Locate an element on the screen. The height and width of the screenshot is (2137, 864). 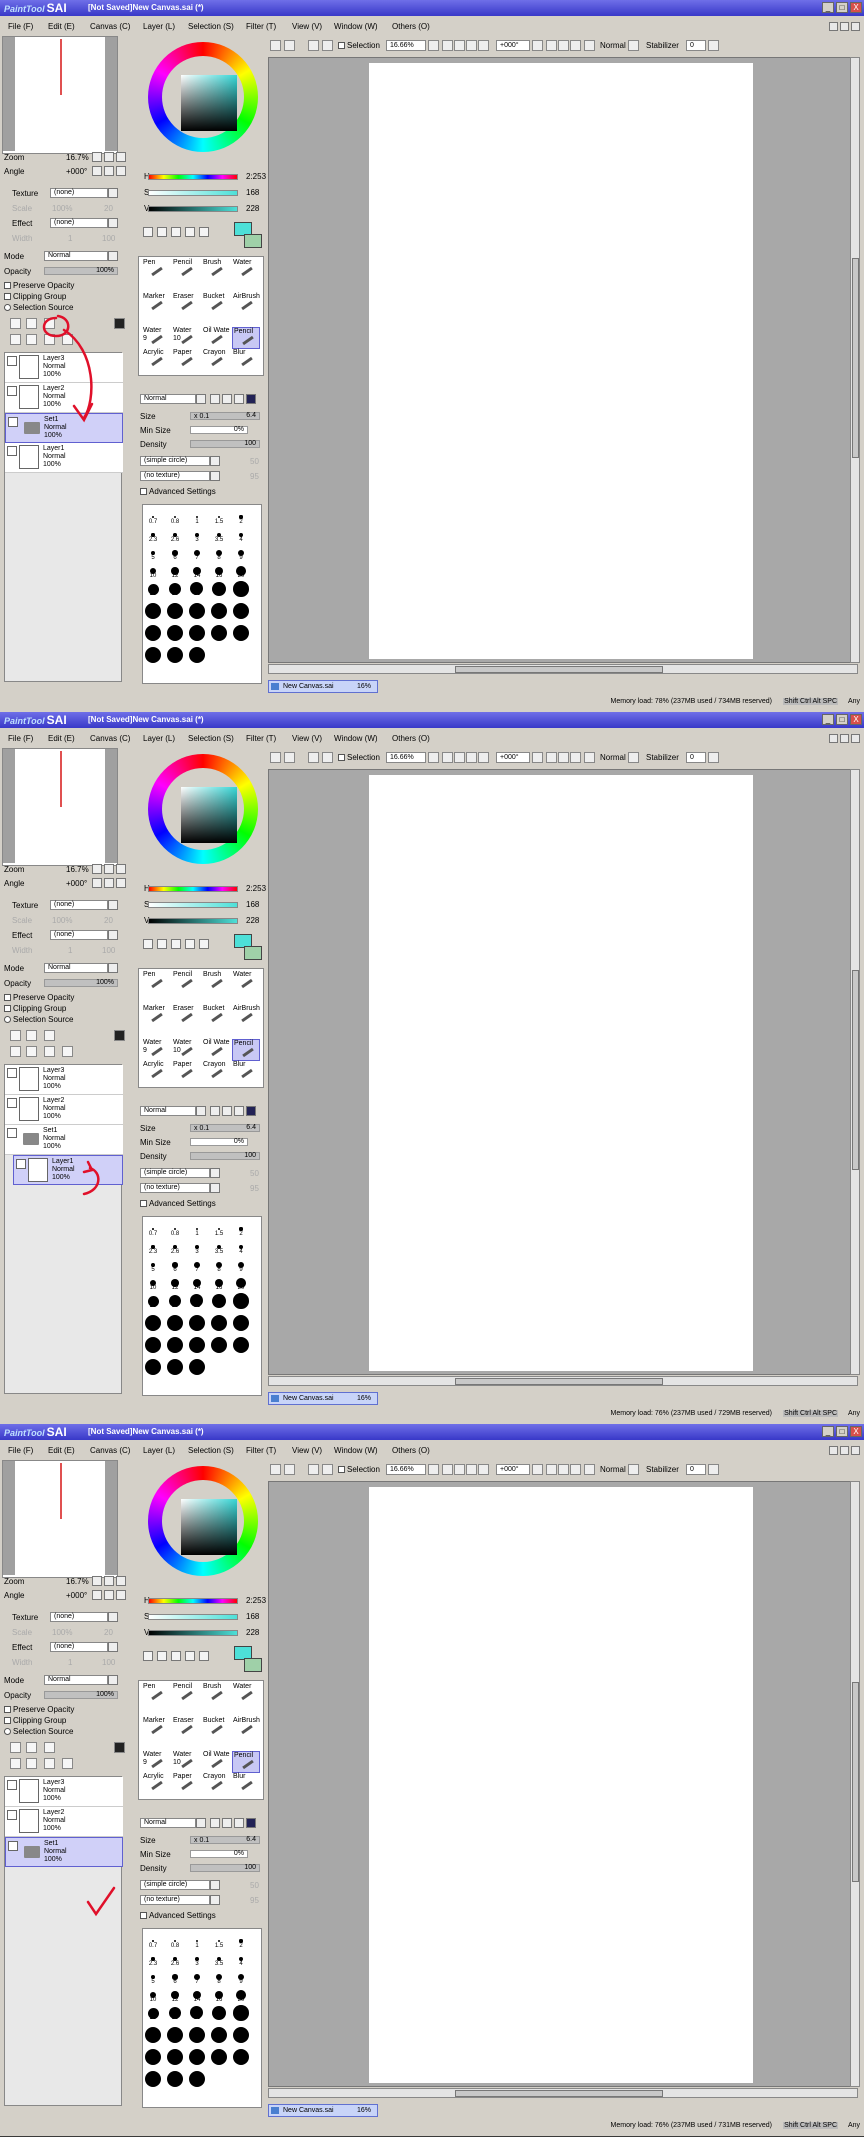
layer-row-set1: Set1 Normal 100% is located at coordinates (64, 1852).